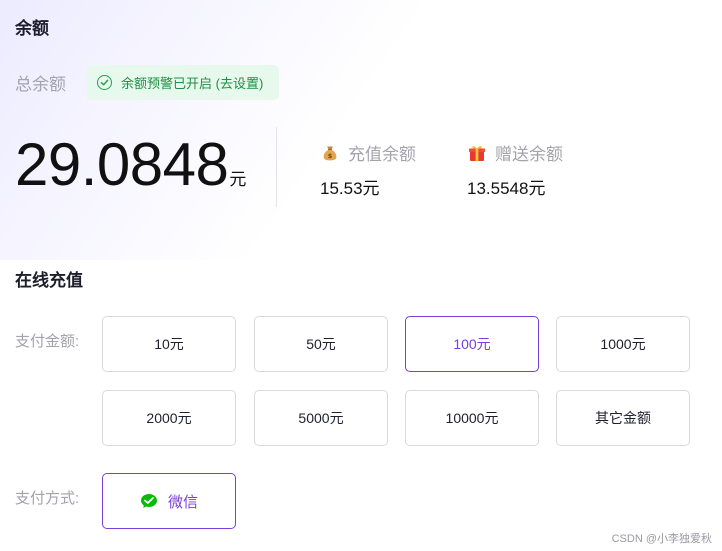 The height and width of the screenshot is (551, 722). I want to click on amount-option-5000: 5000元, so click(321, 418).